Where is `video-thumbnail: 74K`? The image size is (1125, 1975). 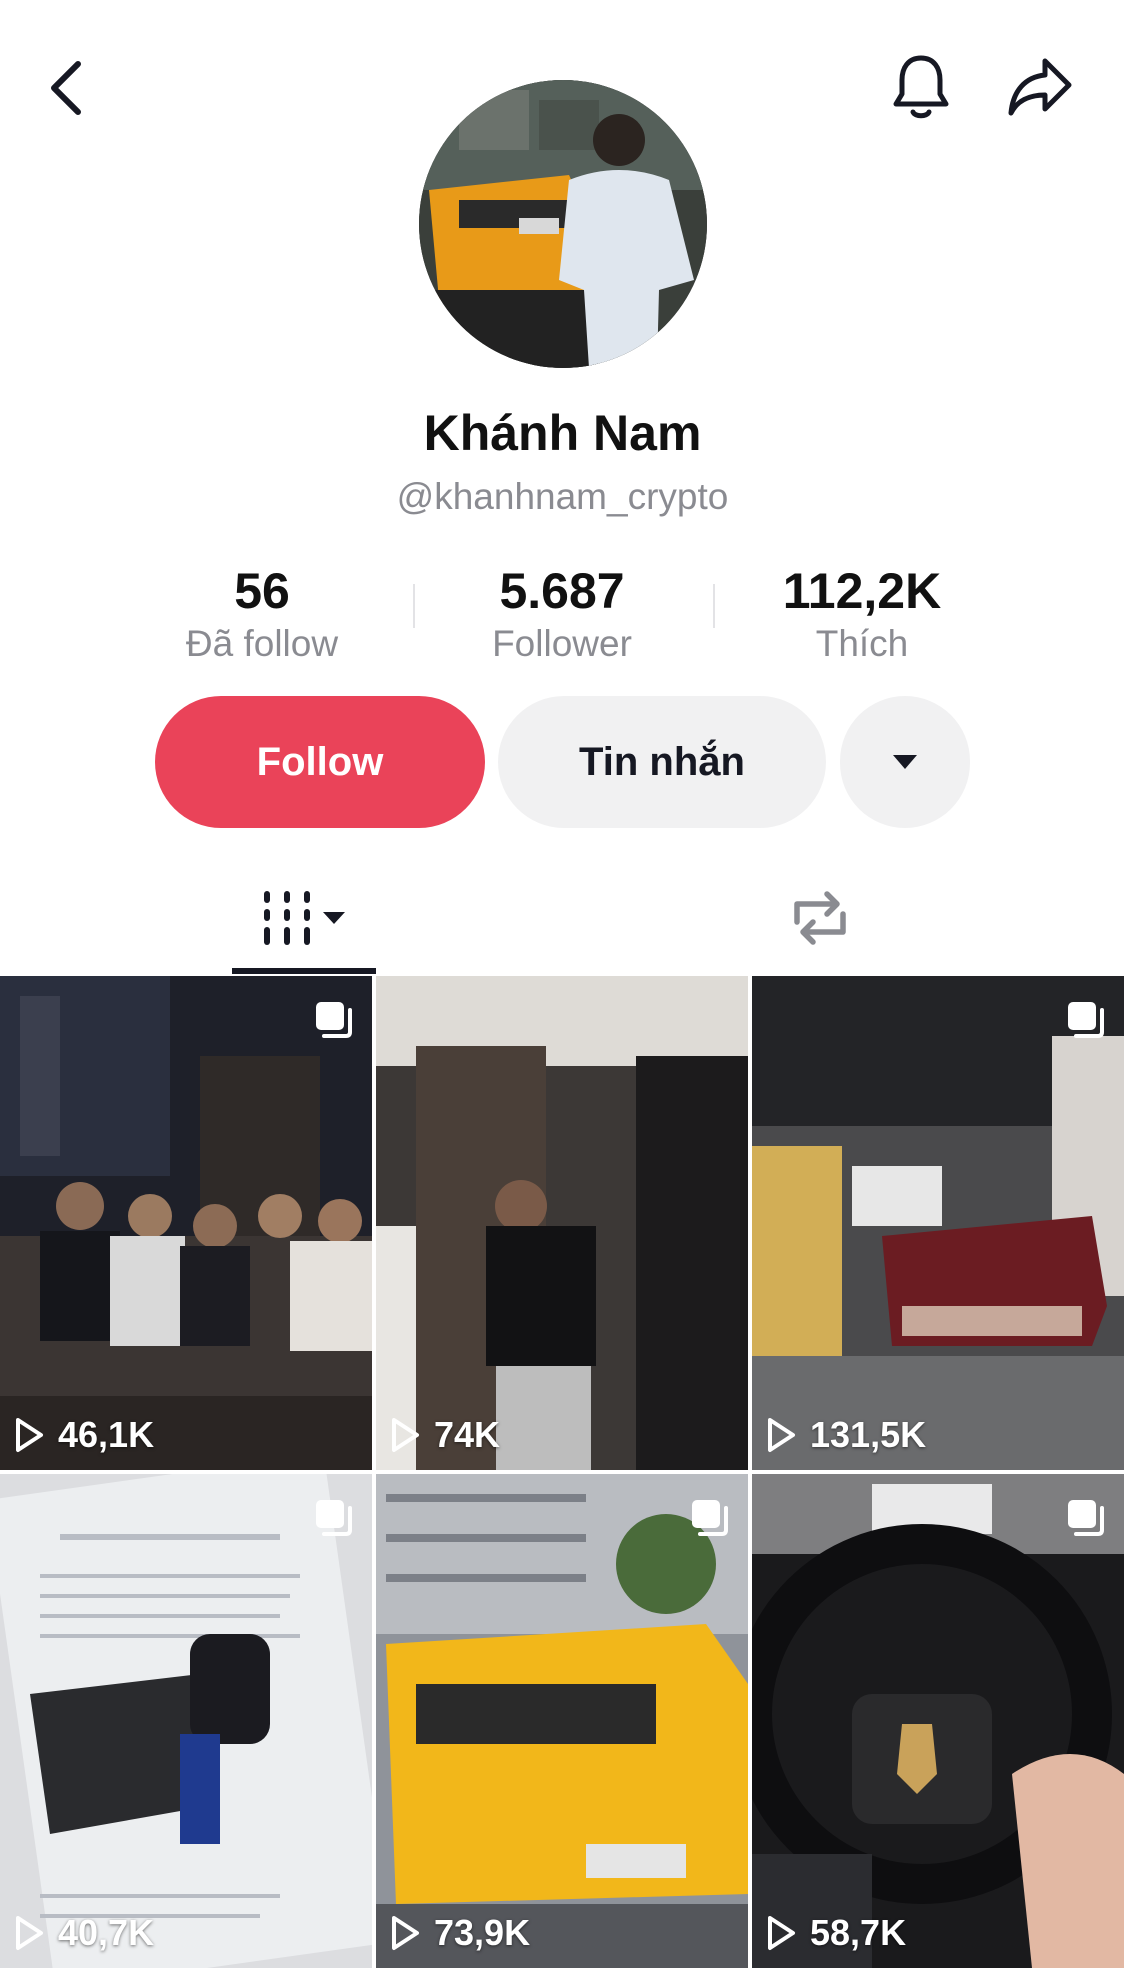
video-thumbnail: 74K is located at coordinates (562, 1223).